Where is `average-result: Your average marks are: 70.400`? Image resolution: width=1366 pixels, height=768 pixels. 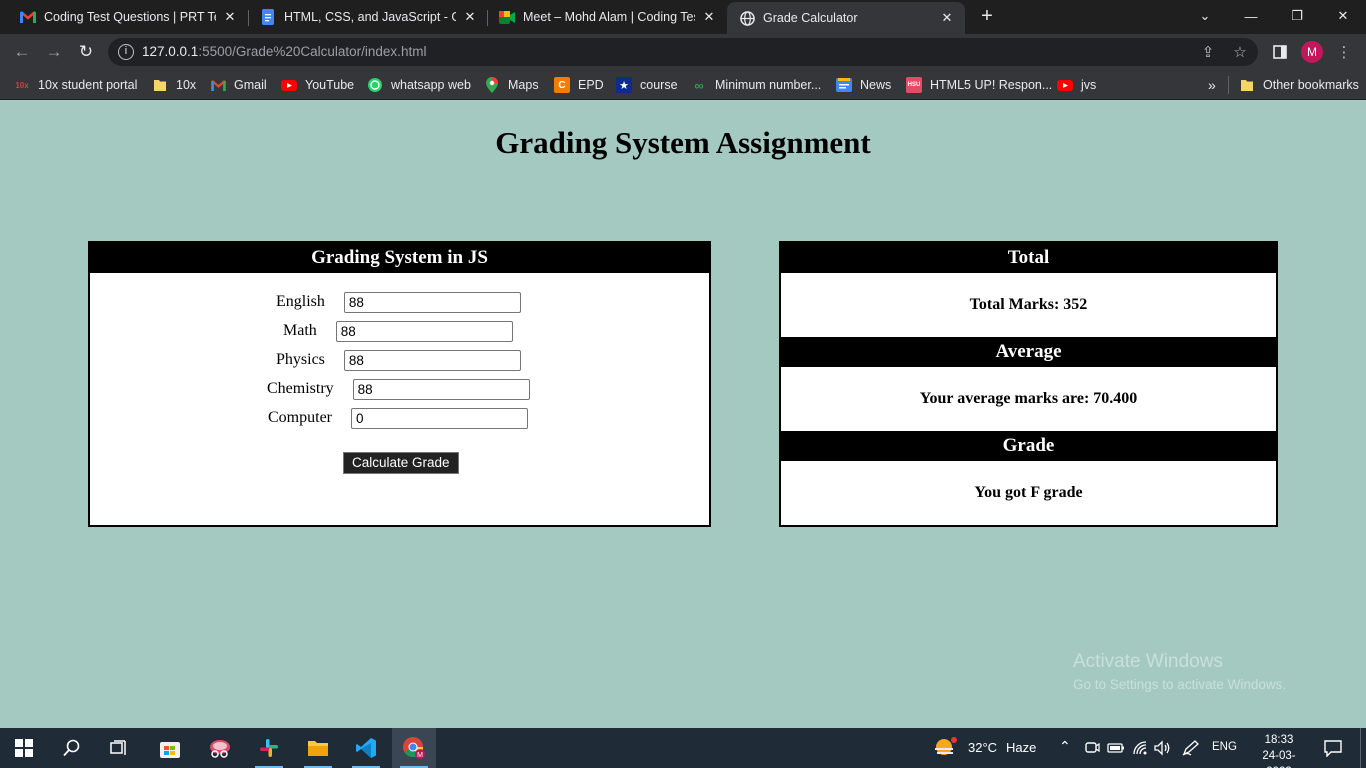
average-result: Your average marks are: 70.400 is located at coordinates (1028, 398).